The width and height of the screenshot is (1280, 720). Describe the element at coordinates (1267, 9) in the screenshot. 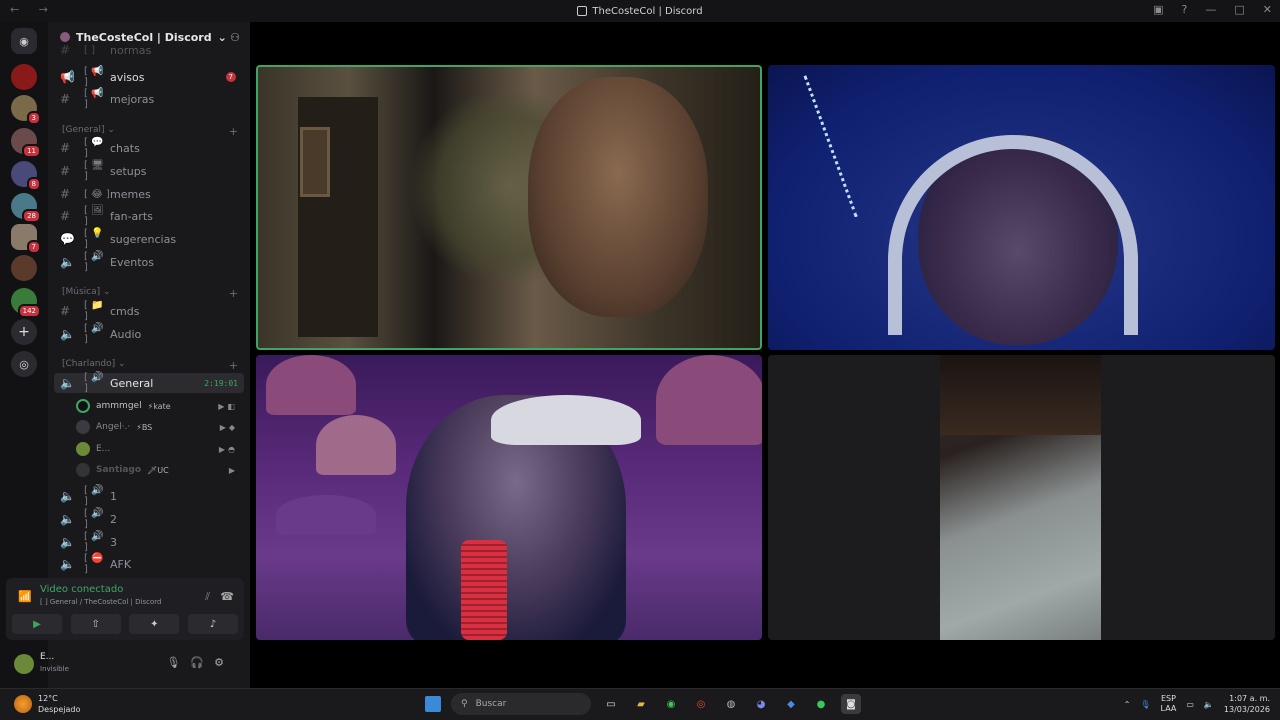

I see `close-button: ✕` at that location.